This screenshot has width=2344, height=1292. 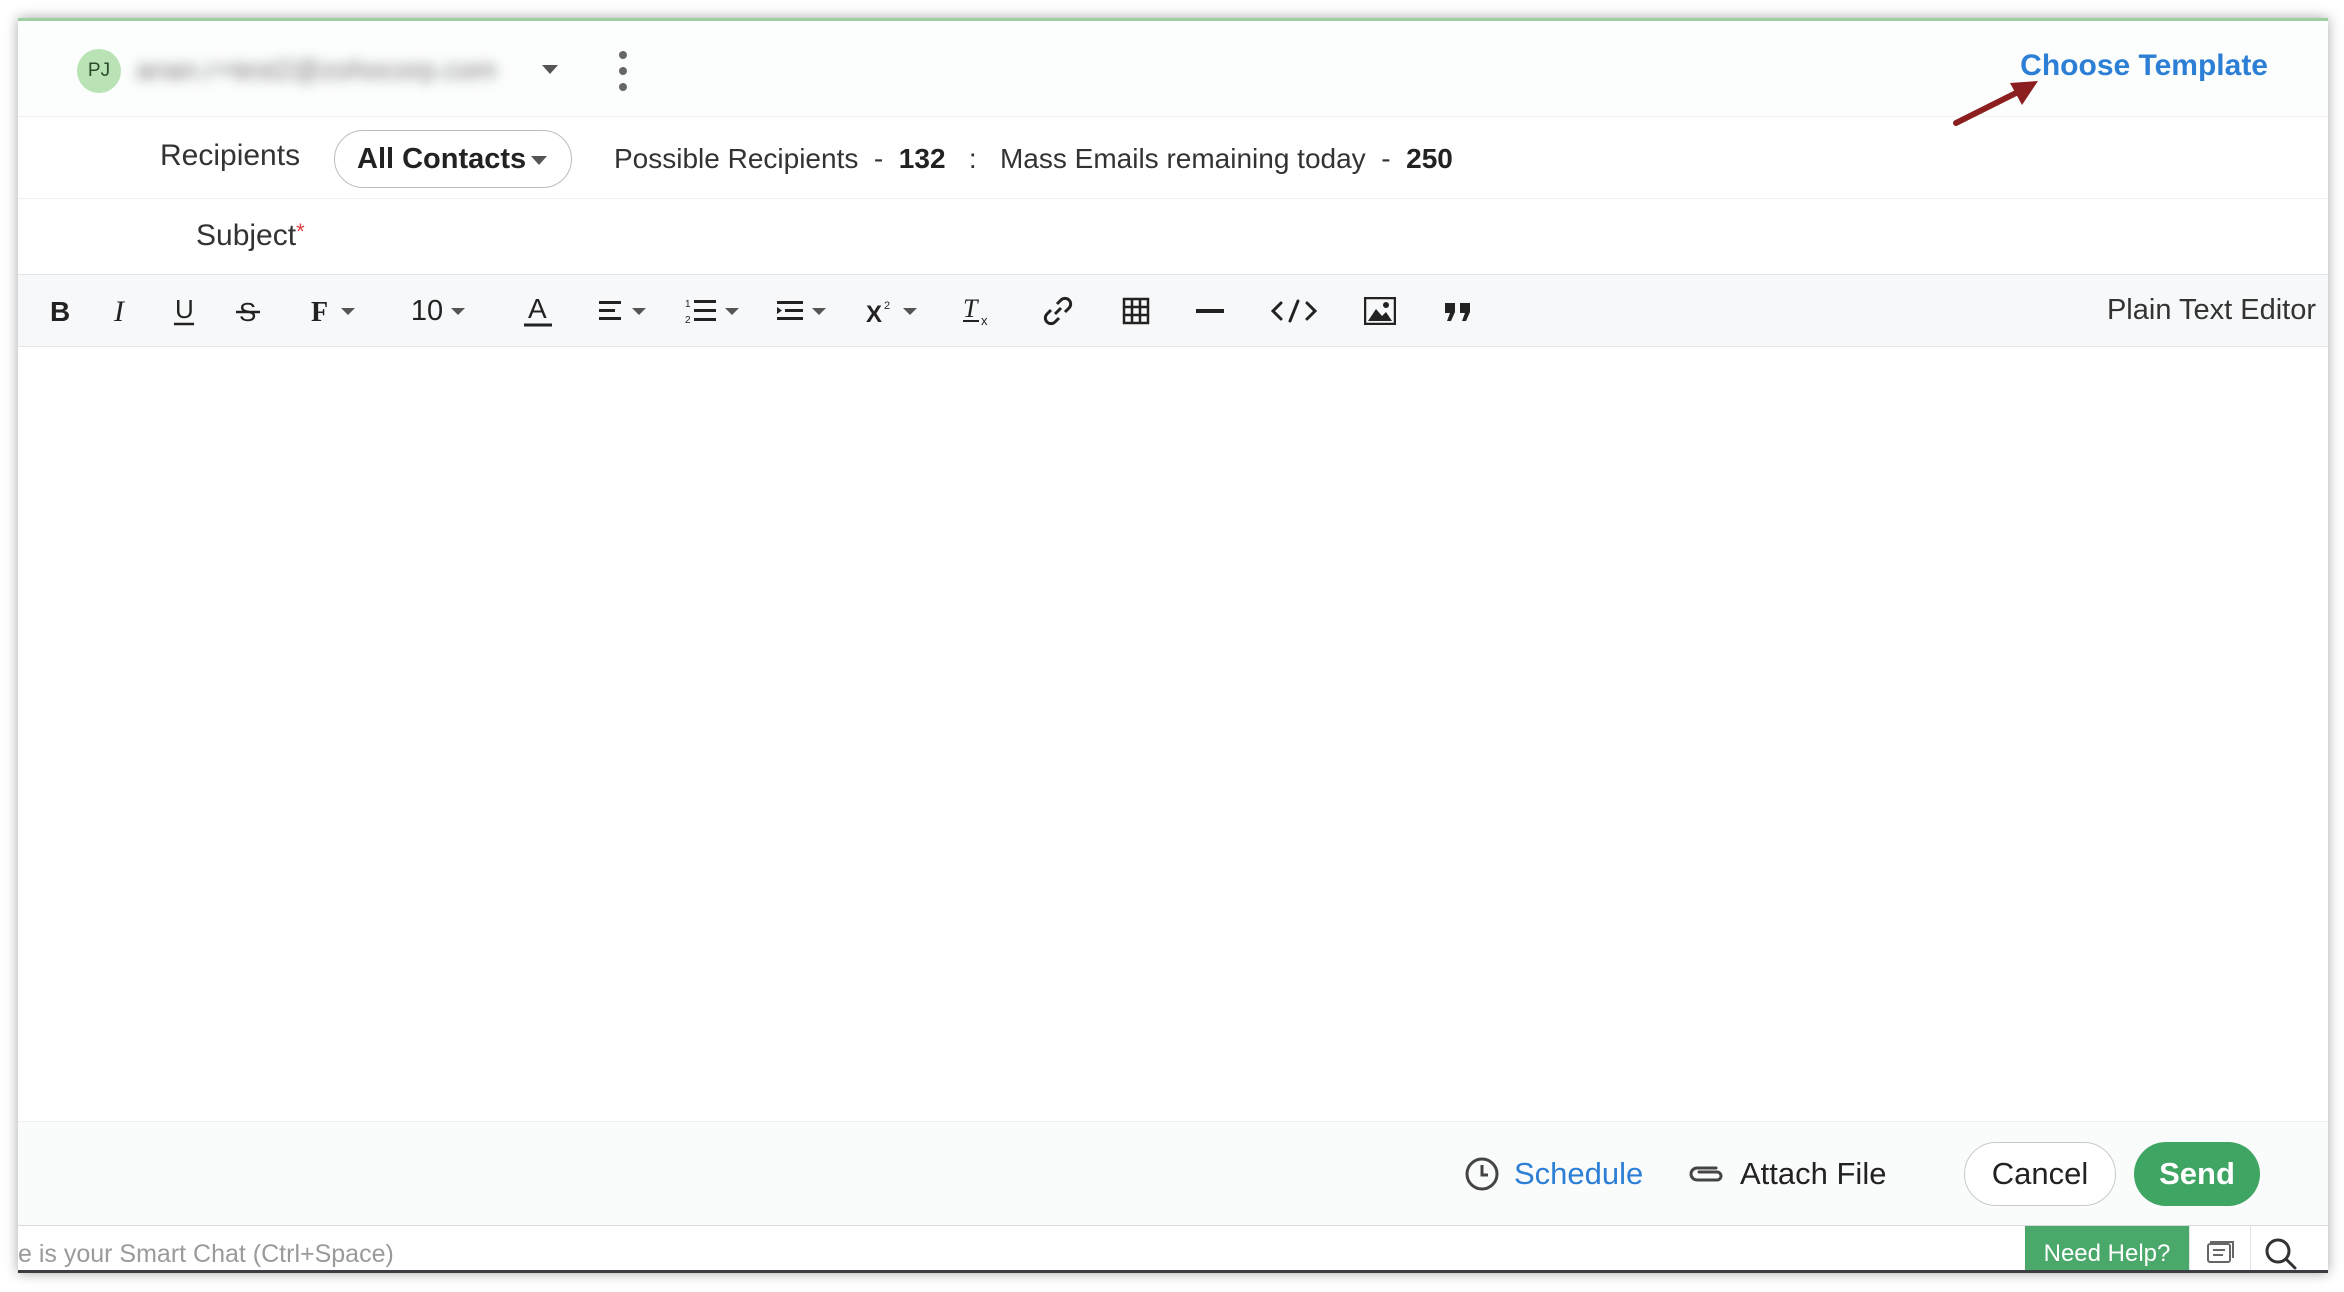 I want to click on subject-row: Subject*, so click(x=1173, y=237).